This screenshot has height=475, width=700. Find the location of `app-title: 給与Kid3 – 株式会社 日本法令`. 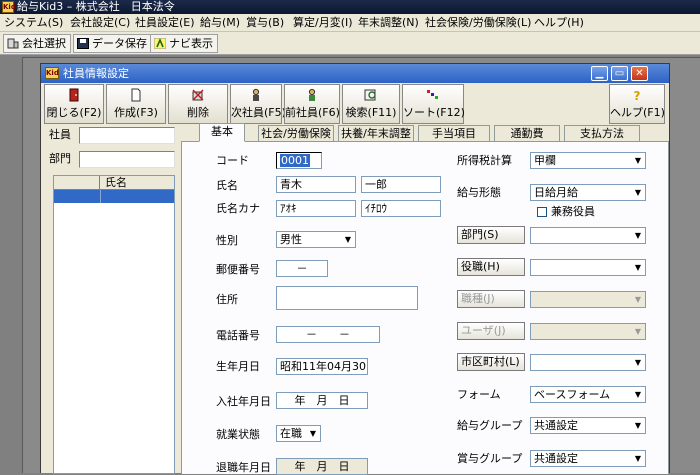

app-title: 給与Kid3 – 株式会社 日本法令 is located at coordinates (96, 6).